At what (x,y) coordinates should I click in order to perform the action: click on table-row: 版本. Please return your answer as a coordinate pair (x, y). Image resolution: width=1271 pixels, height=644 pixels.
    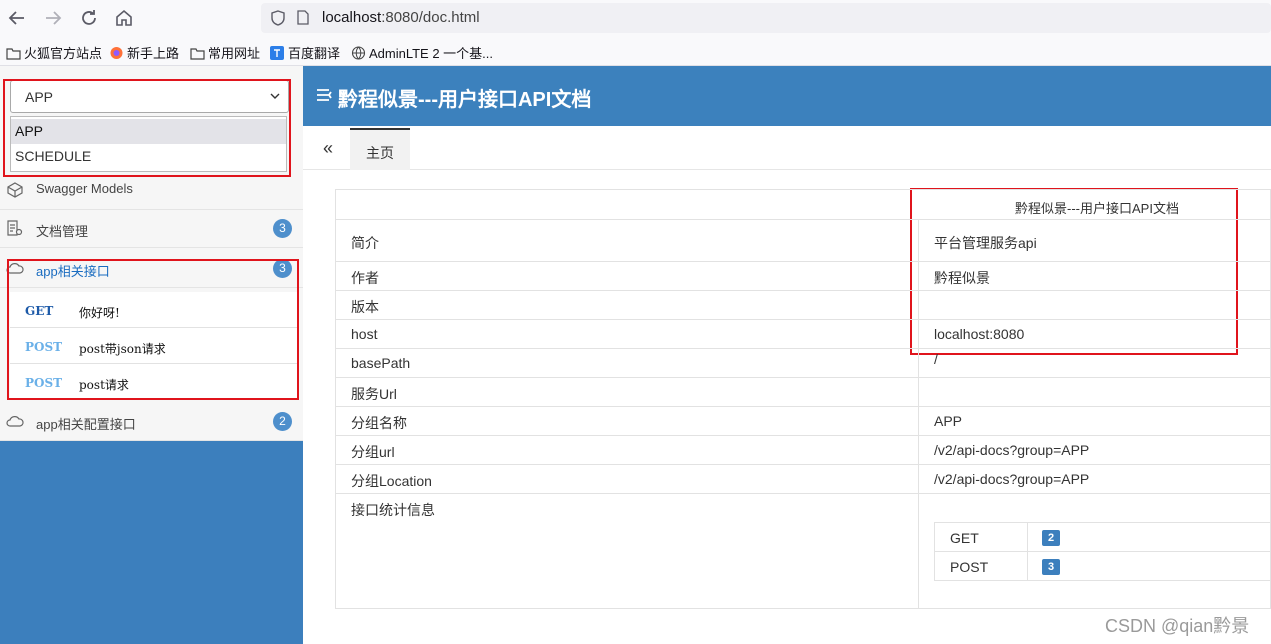
    Looking at the image, I should click on (803, 305).